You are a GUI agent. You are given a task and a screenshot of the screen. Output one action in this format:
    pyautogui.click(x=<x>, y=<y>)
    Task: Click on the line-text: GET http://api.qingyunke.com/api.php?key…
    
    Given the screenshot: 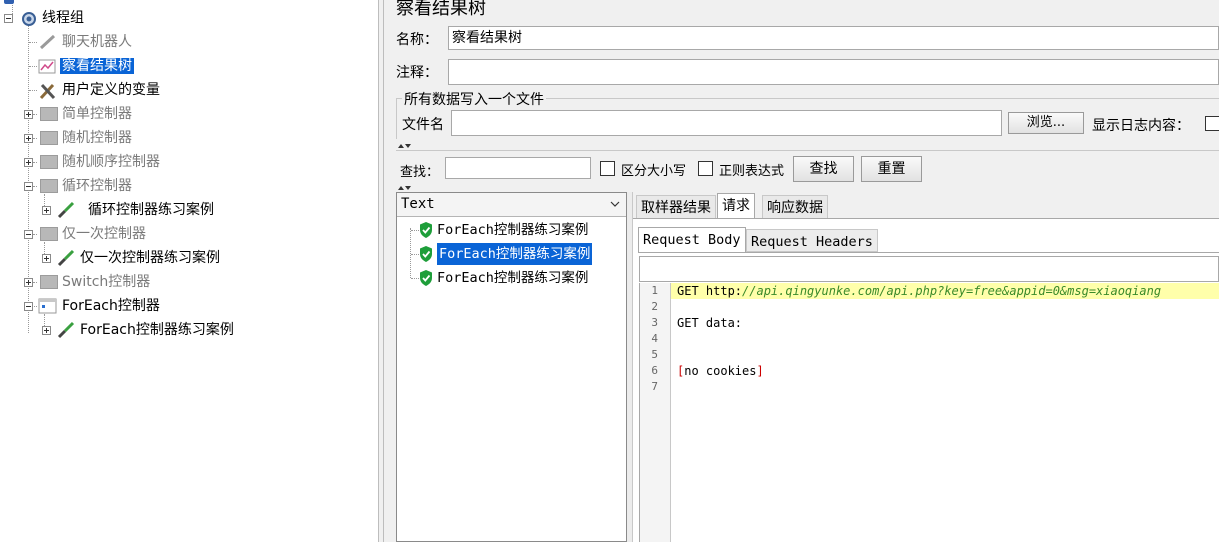 What is the action you would take?
    pyautogui.click(x=919, y=291)
    